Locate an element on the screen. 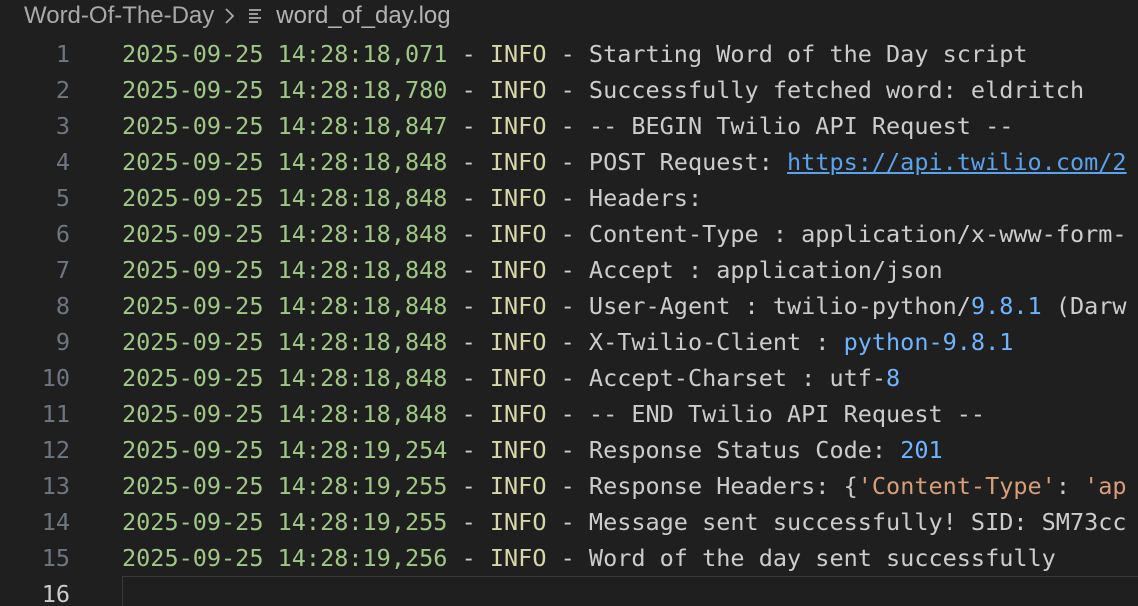  log-number: python-9.8.1 is located at coordinates (928, 342).